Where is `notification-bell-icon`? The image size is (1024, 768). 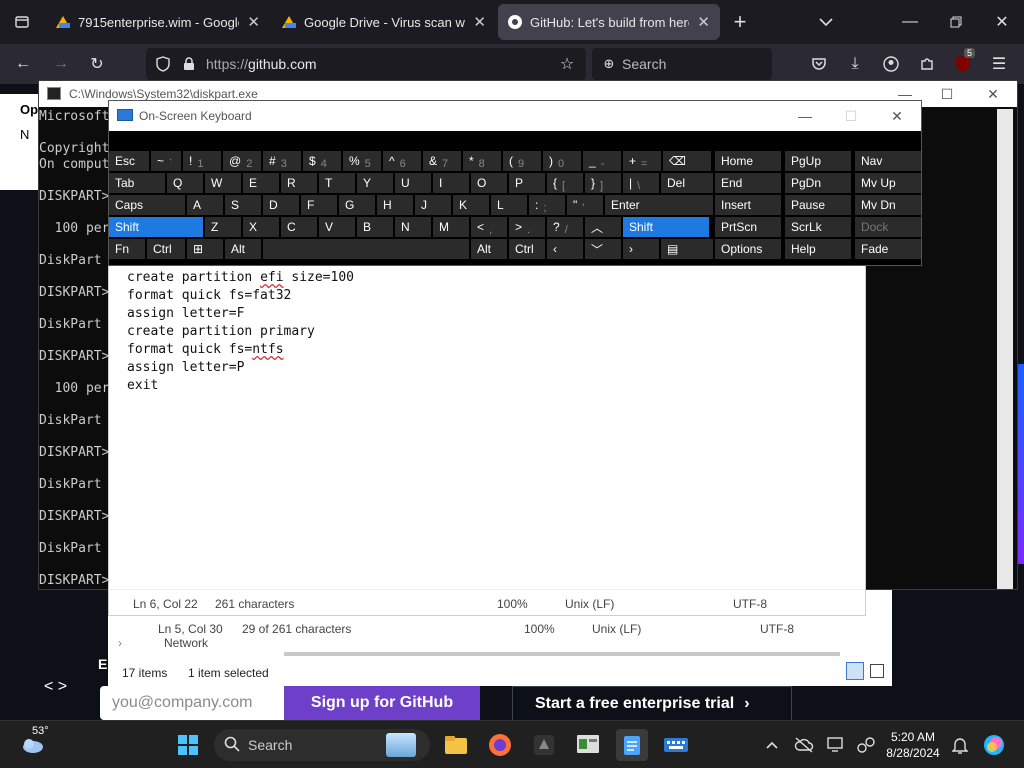
notification-bell-icon is located at coordinates (960, 745).